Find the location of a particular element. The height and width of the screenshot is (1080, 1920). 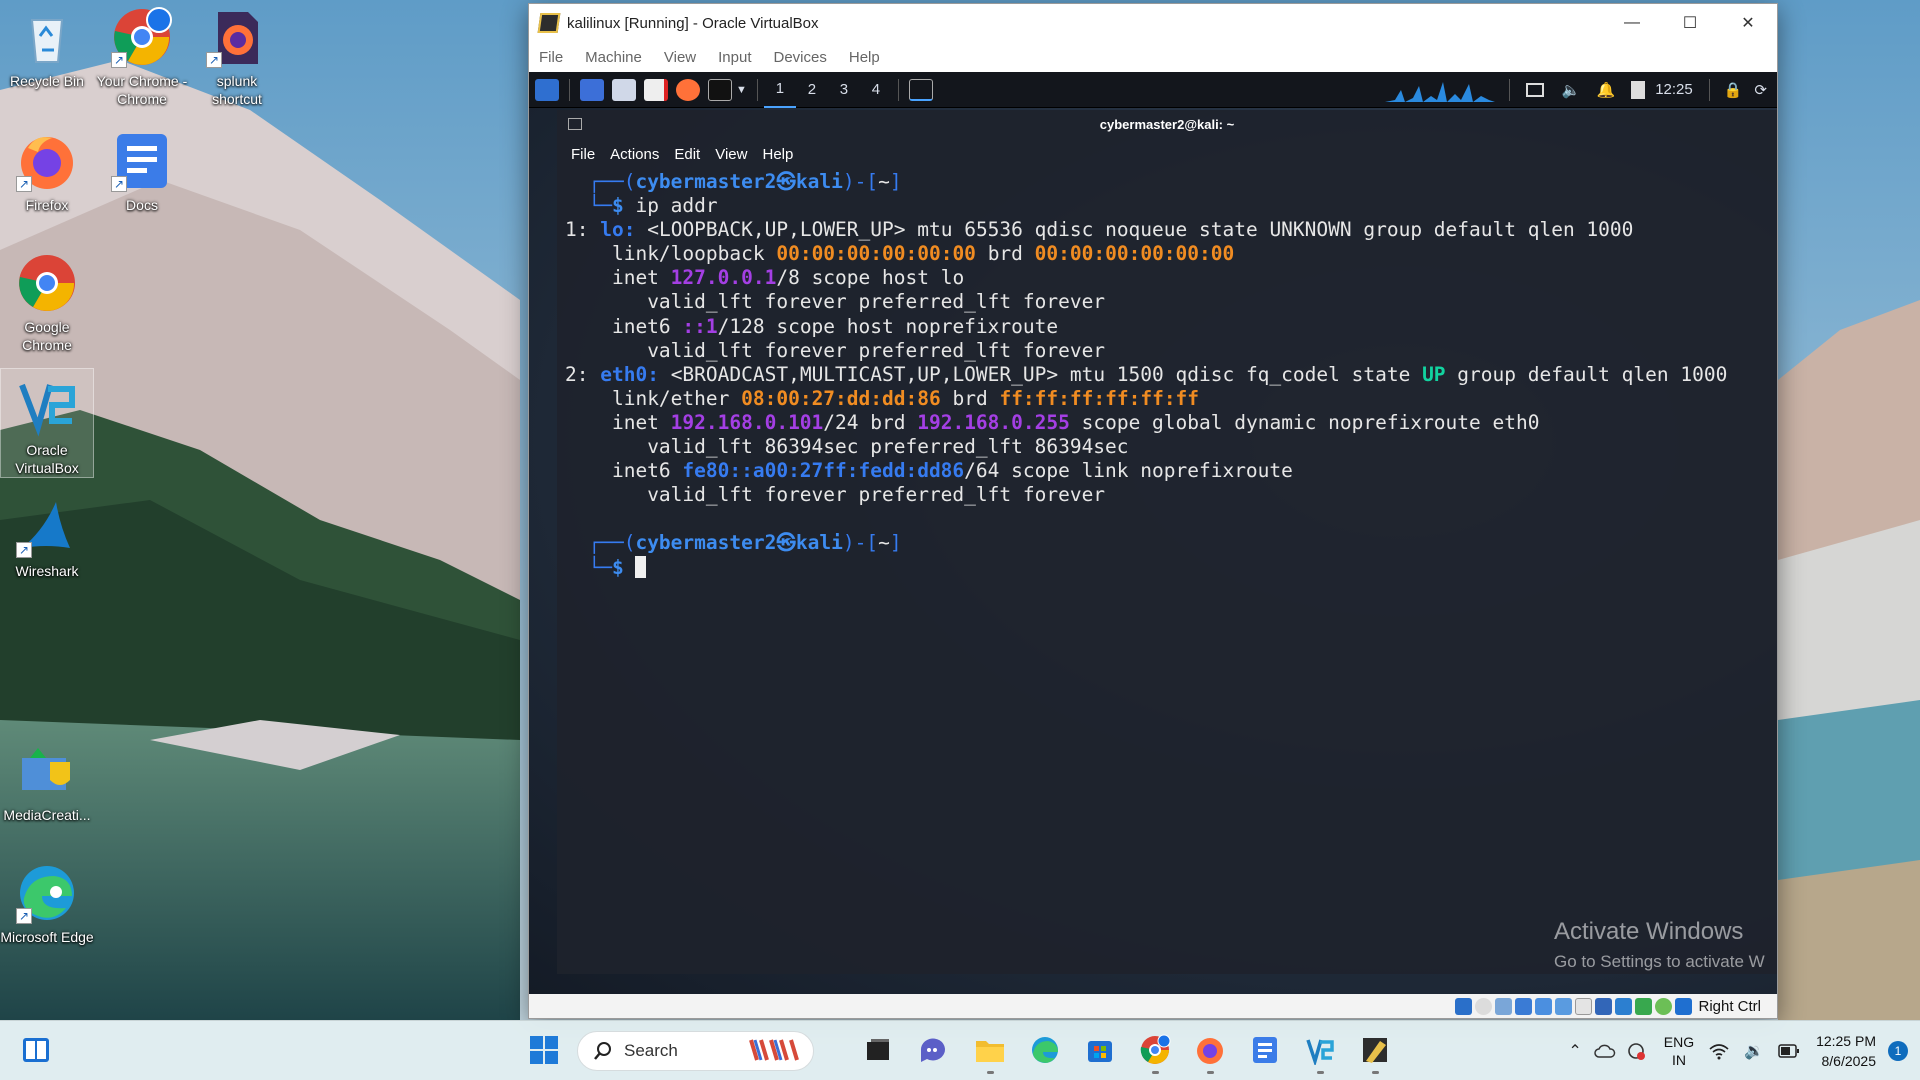

workspace-1: 1 is located at coordinates (779, 90).